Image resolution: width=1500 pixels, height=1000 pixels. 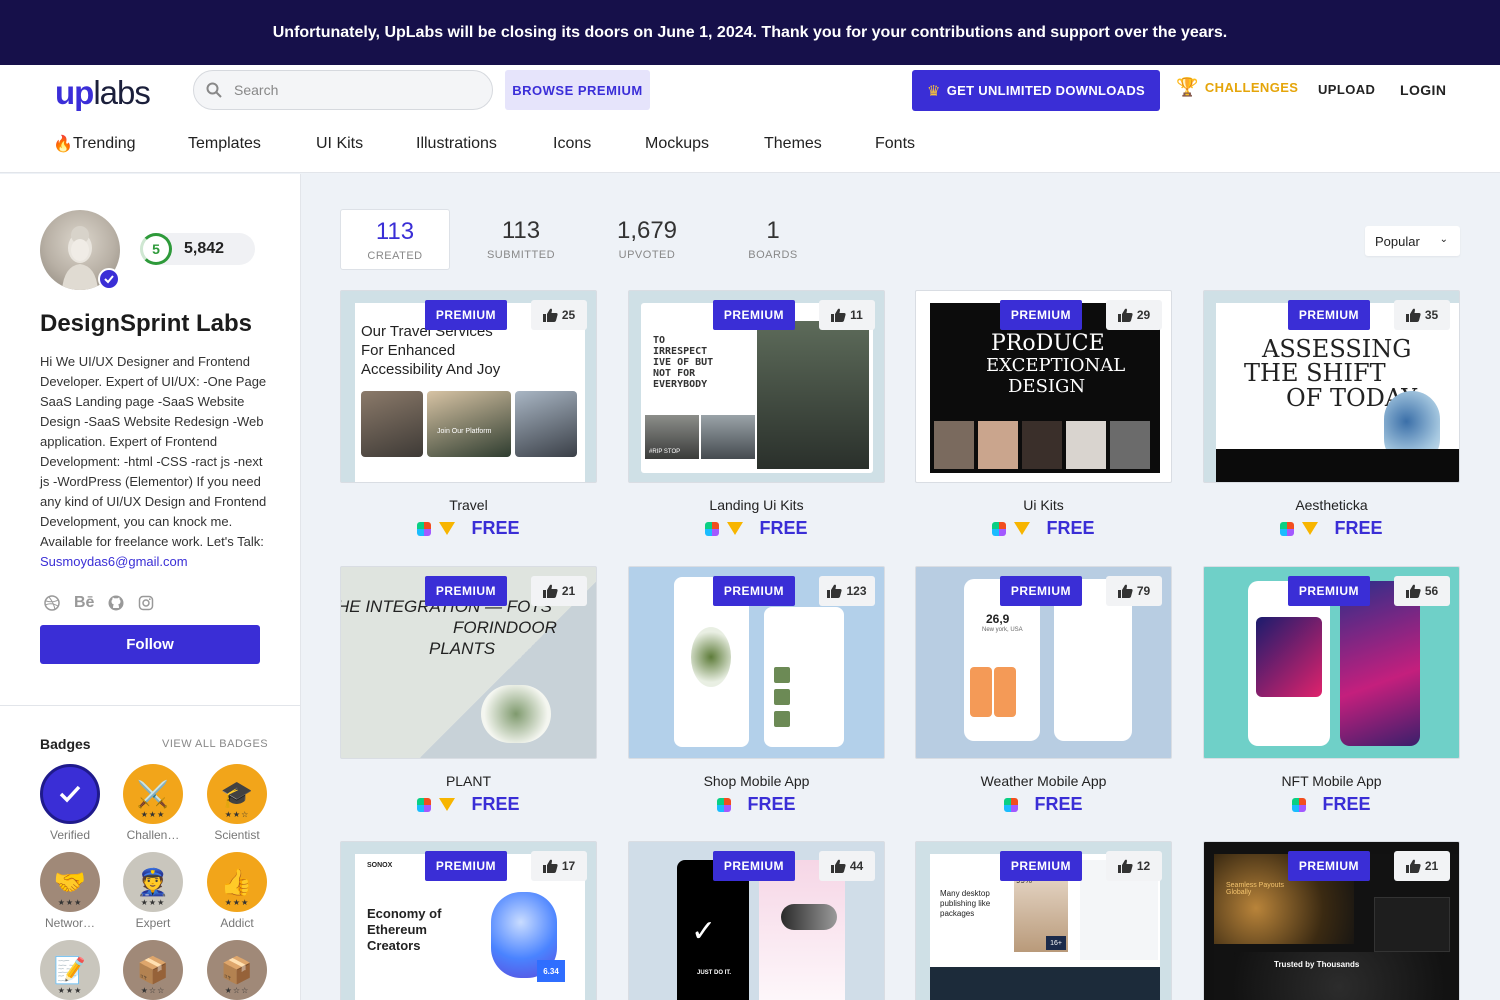 I want to click on login-link: LOGIN, so click(x=1423, y=90).